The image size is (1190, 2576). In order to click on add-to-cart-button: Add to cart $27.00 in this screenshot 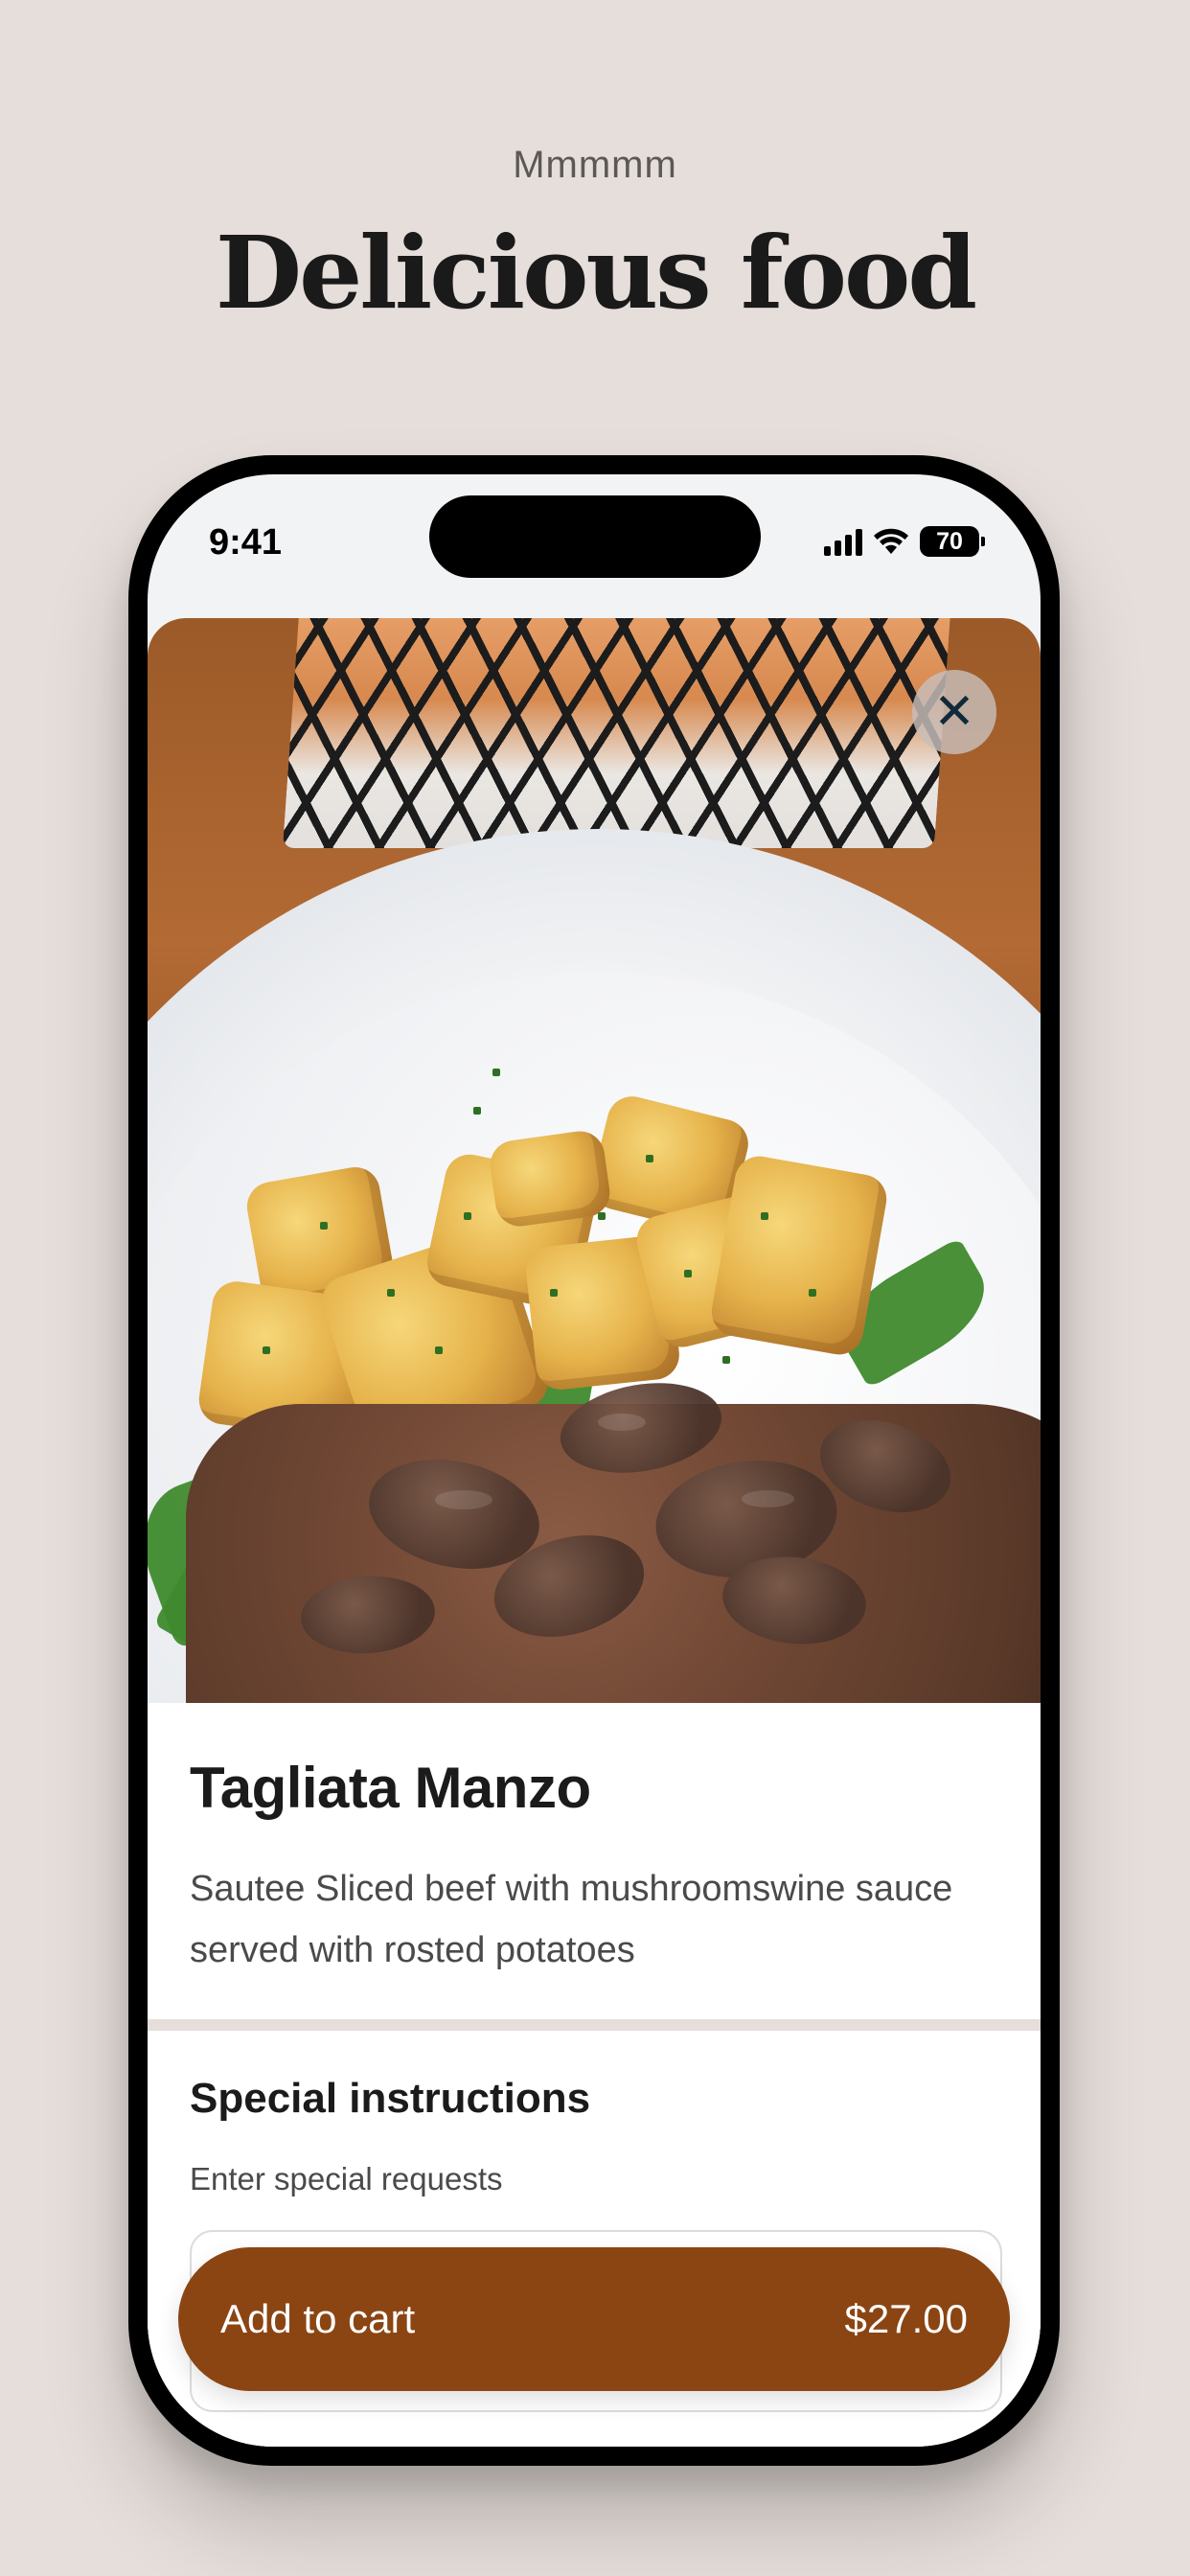, I will do `click(594, 2319)`.